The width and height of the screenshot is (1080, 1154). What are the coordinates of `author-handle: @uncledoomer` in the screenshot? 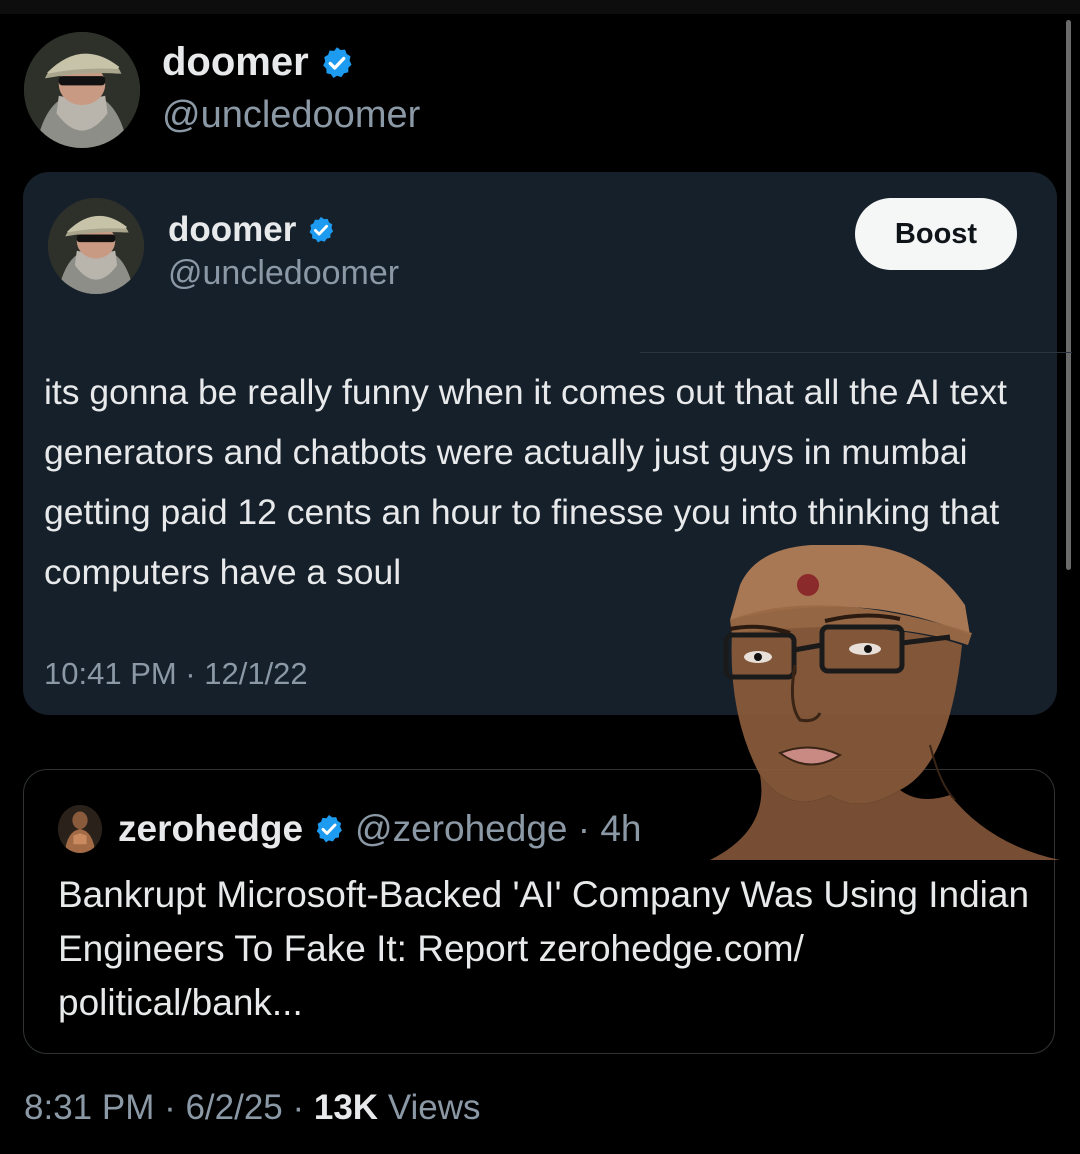 It's located at (291, 115).